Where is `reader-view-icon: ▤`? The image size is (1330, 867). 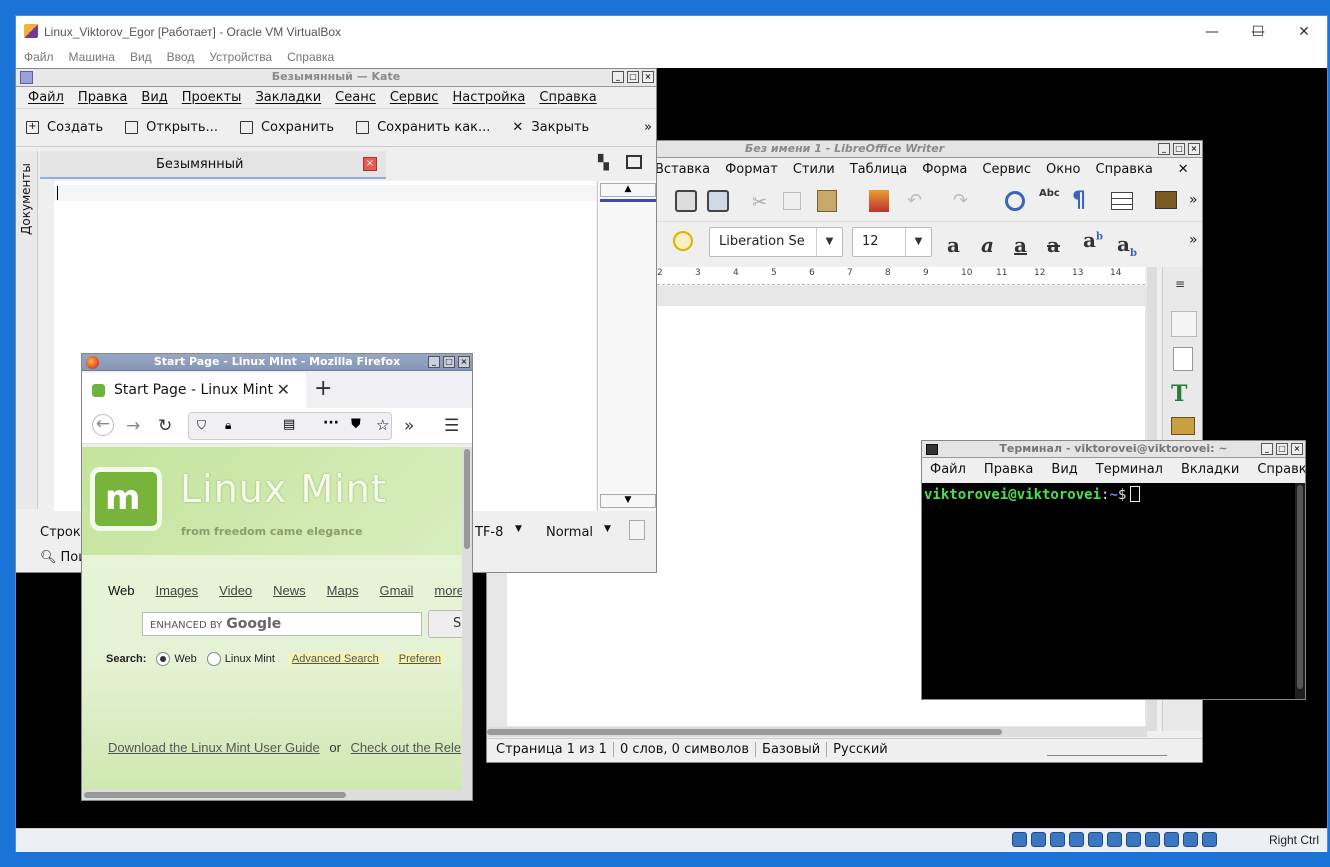
reader-view-icon: ▤ is located at coordinates (289, 424).